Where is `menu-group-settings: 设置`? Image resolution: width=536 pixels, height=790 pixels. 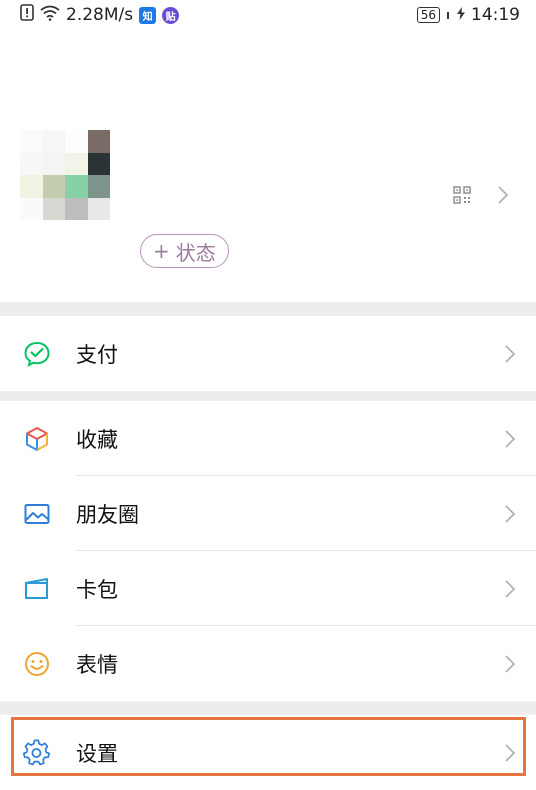
menu-group-settings: 设置 is located at coordinates (268, 752).